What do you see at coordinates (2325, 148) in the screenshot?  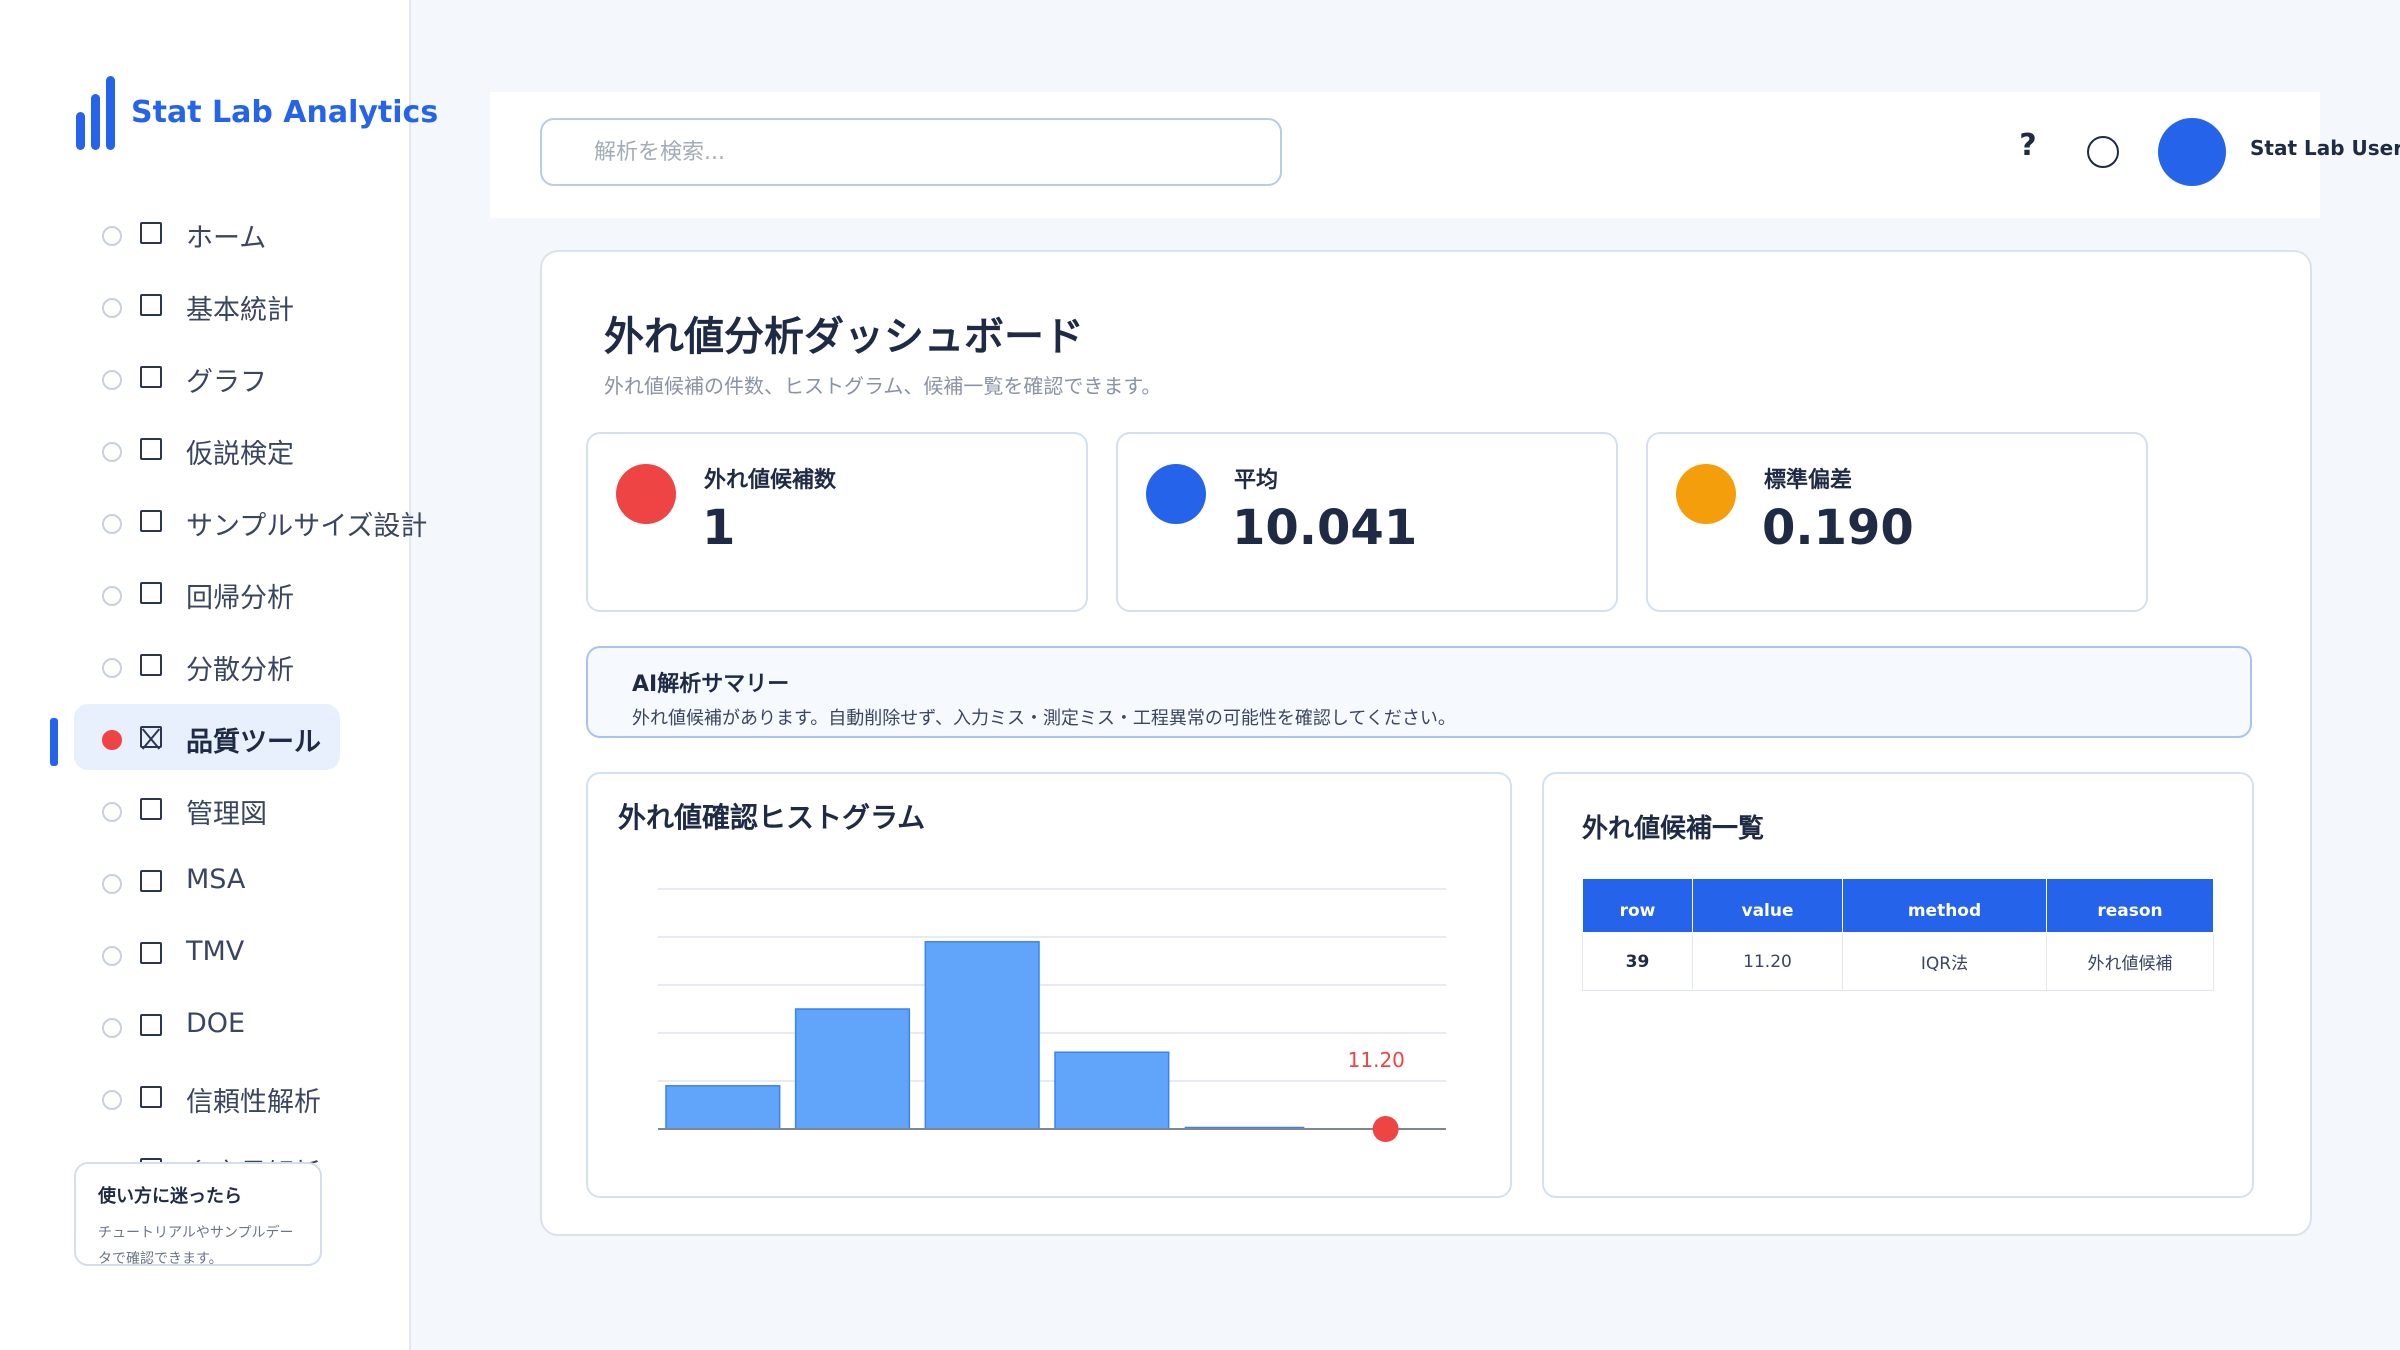 I see `user-name: Stat Lab User` at bounding box center [2325, 148].